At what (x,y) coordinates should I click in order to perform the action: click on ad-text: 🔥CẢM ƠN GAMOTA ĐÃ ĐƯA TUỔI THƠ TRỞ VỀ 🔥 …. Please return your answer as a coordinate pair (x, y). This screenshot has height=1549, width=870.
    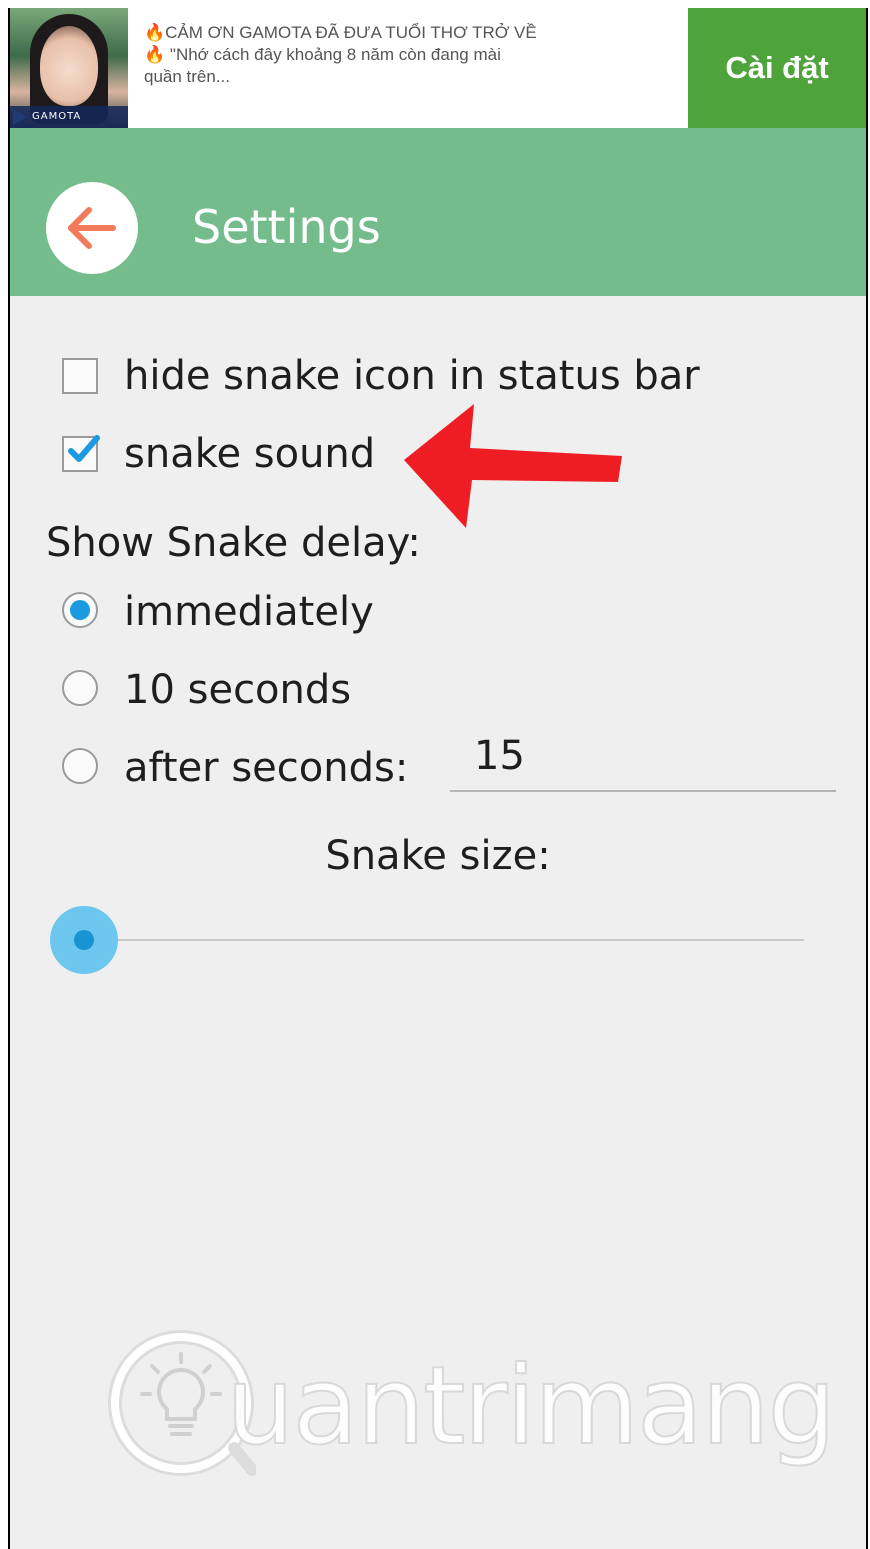
    Looking at the image, I should click on (414, 55).